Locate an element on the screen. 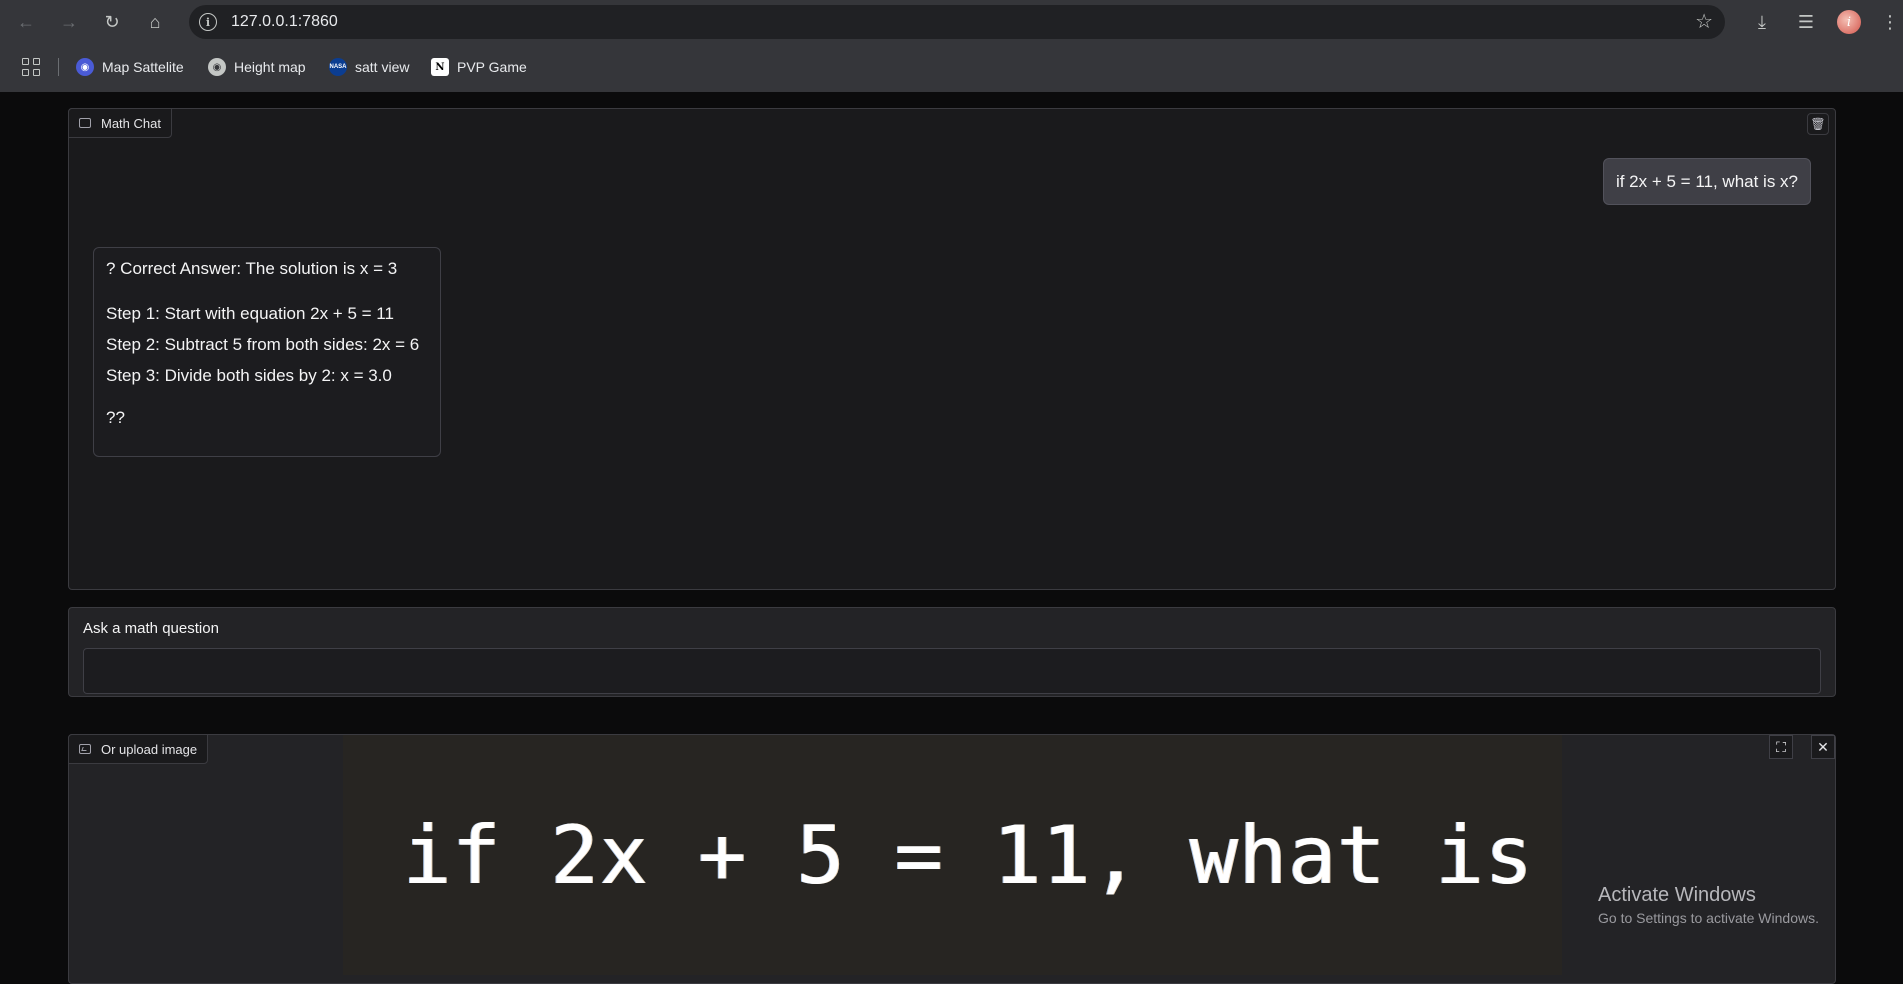  bot-answer-heading: ? Correct Answer: The solution is x = 3 is located at coordinates (252, 268).